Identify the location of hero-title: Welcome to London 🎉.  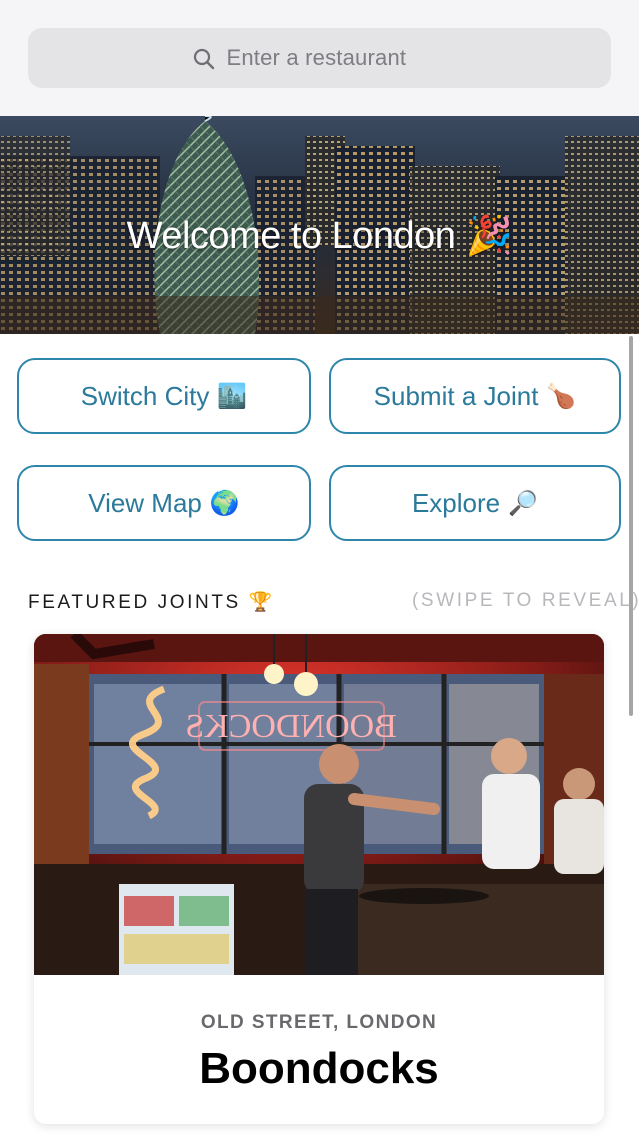
(319, 236).